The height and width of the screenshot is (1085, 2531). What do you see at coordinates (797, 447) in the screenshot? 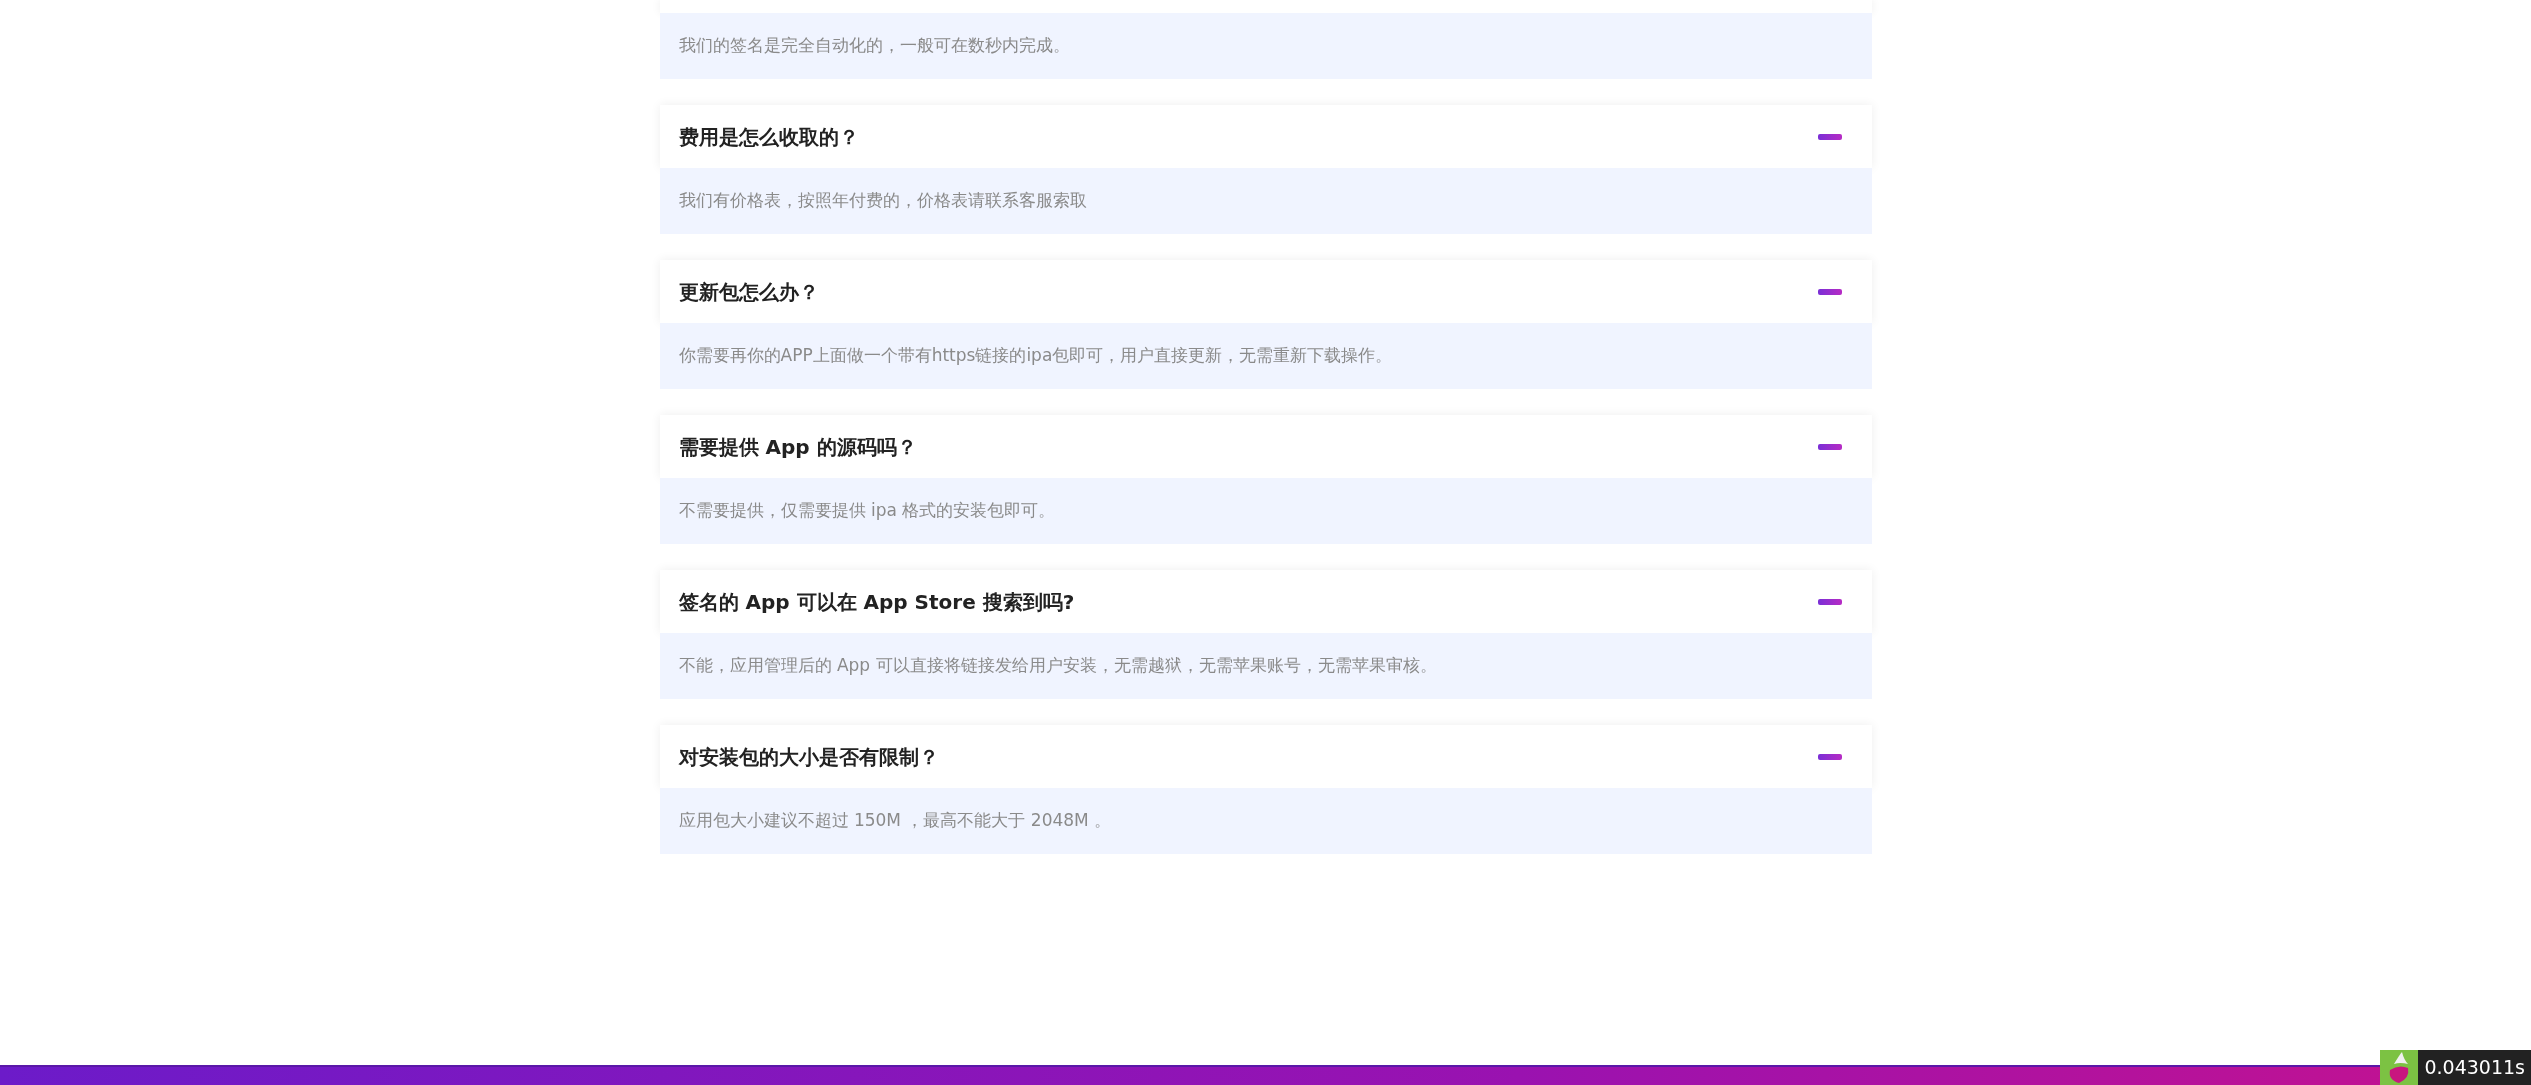
I see `faq-question: 需要提供 App 的源码吗？` at bounding box center [797, 447].